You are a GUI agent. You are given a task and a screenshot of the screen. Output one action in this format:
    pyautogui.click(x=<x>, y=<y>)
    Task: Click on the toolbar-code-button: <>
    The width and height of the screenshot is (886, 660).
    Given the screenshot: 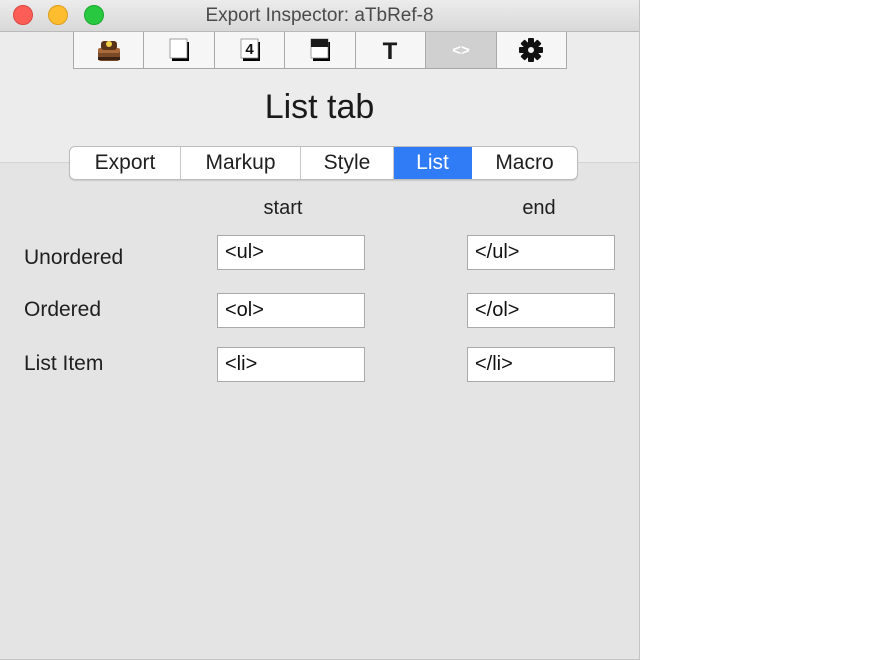 What is the action you would take?
    pyautogui.click(x=461, y=50)
    